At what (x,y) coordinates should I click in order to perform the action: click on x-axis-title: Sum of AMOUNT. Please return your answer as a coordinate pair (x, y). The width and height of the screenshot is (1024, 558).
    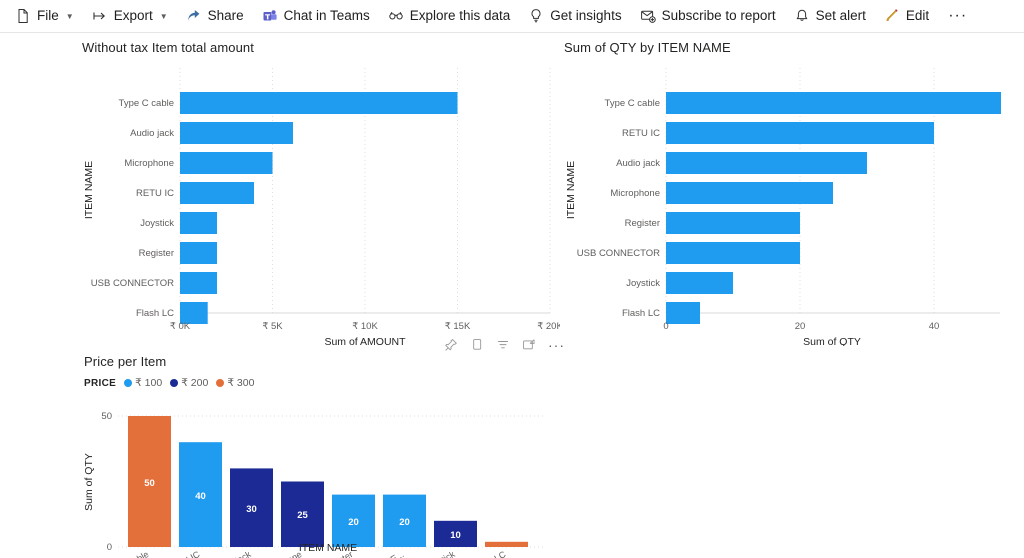
    Looking at the image, I should click on (365, 341).